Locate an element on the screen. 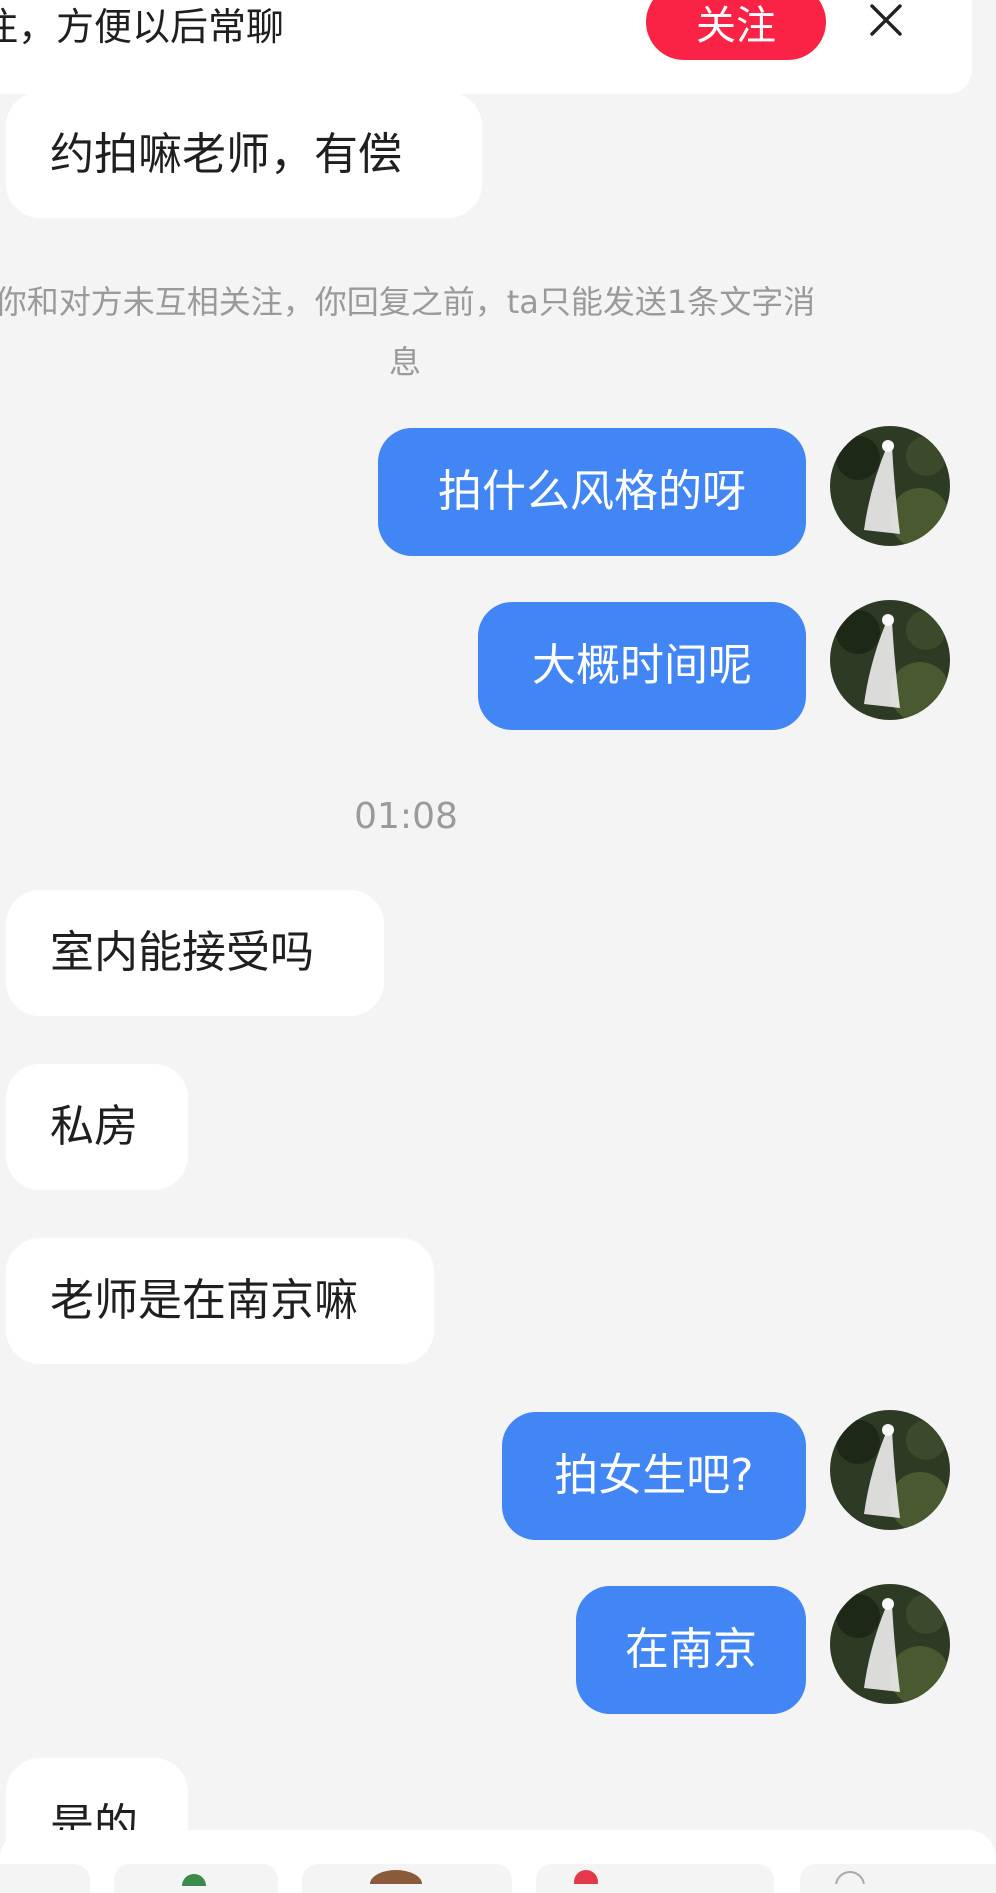  message-timestamp: 01:08 is located at coordinates (406, 816).